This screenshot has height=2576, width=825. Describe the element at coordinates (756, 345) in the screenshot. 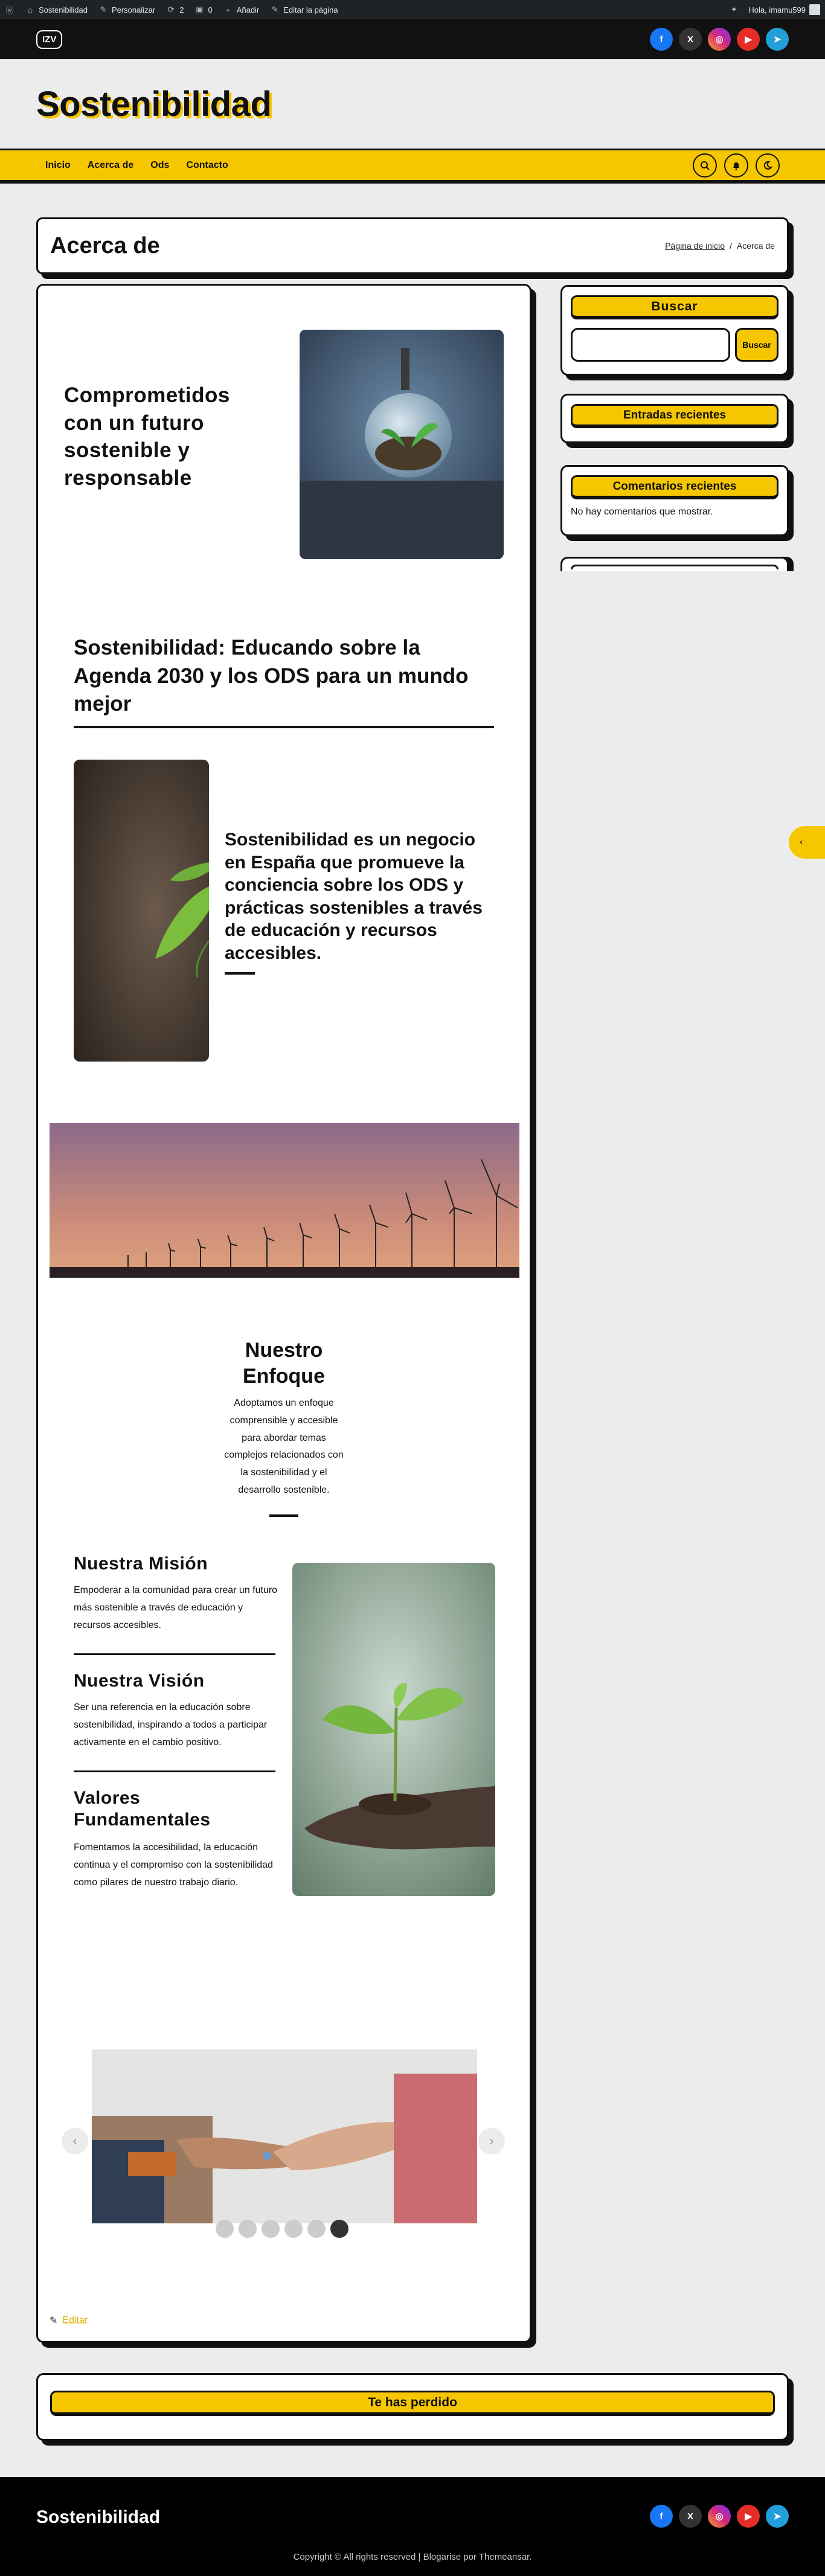

I see `search-button: Buscar` at that location.